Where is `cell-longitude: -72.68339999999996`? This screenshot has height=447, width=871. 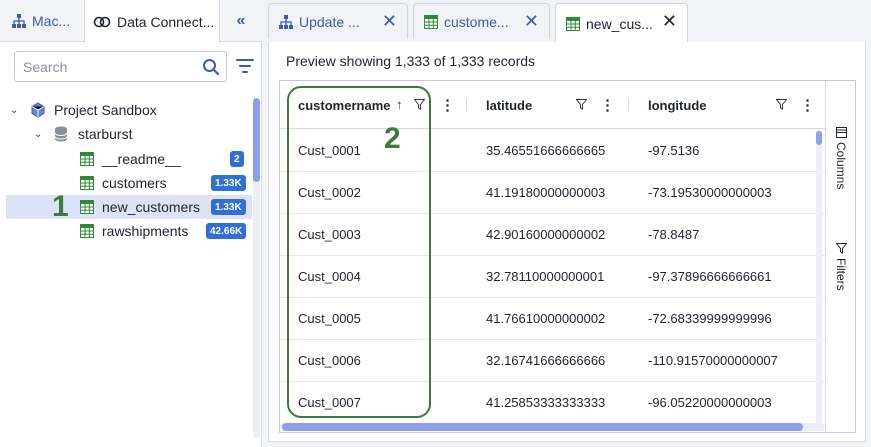
cell-longitude: -72.68339999999996 is located at coordinates (710, 318).